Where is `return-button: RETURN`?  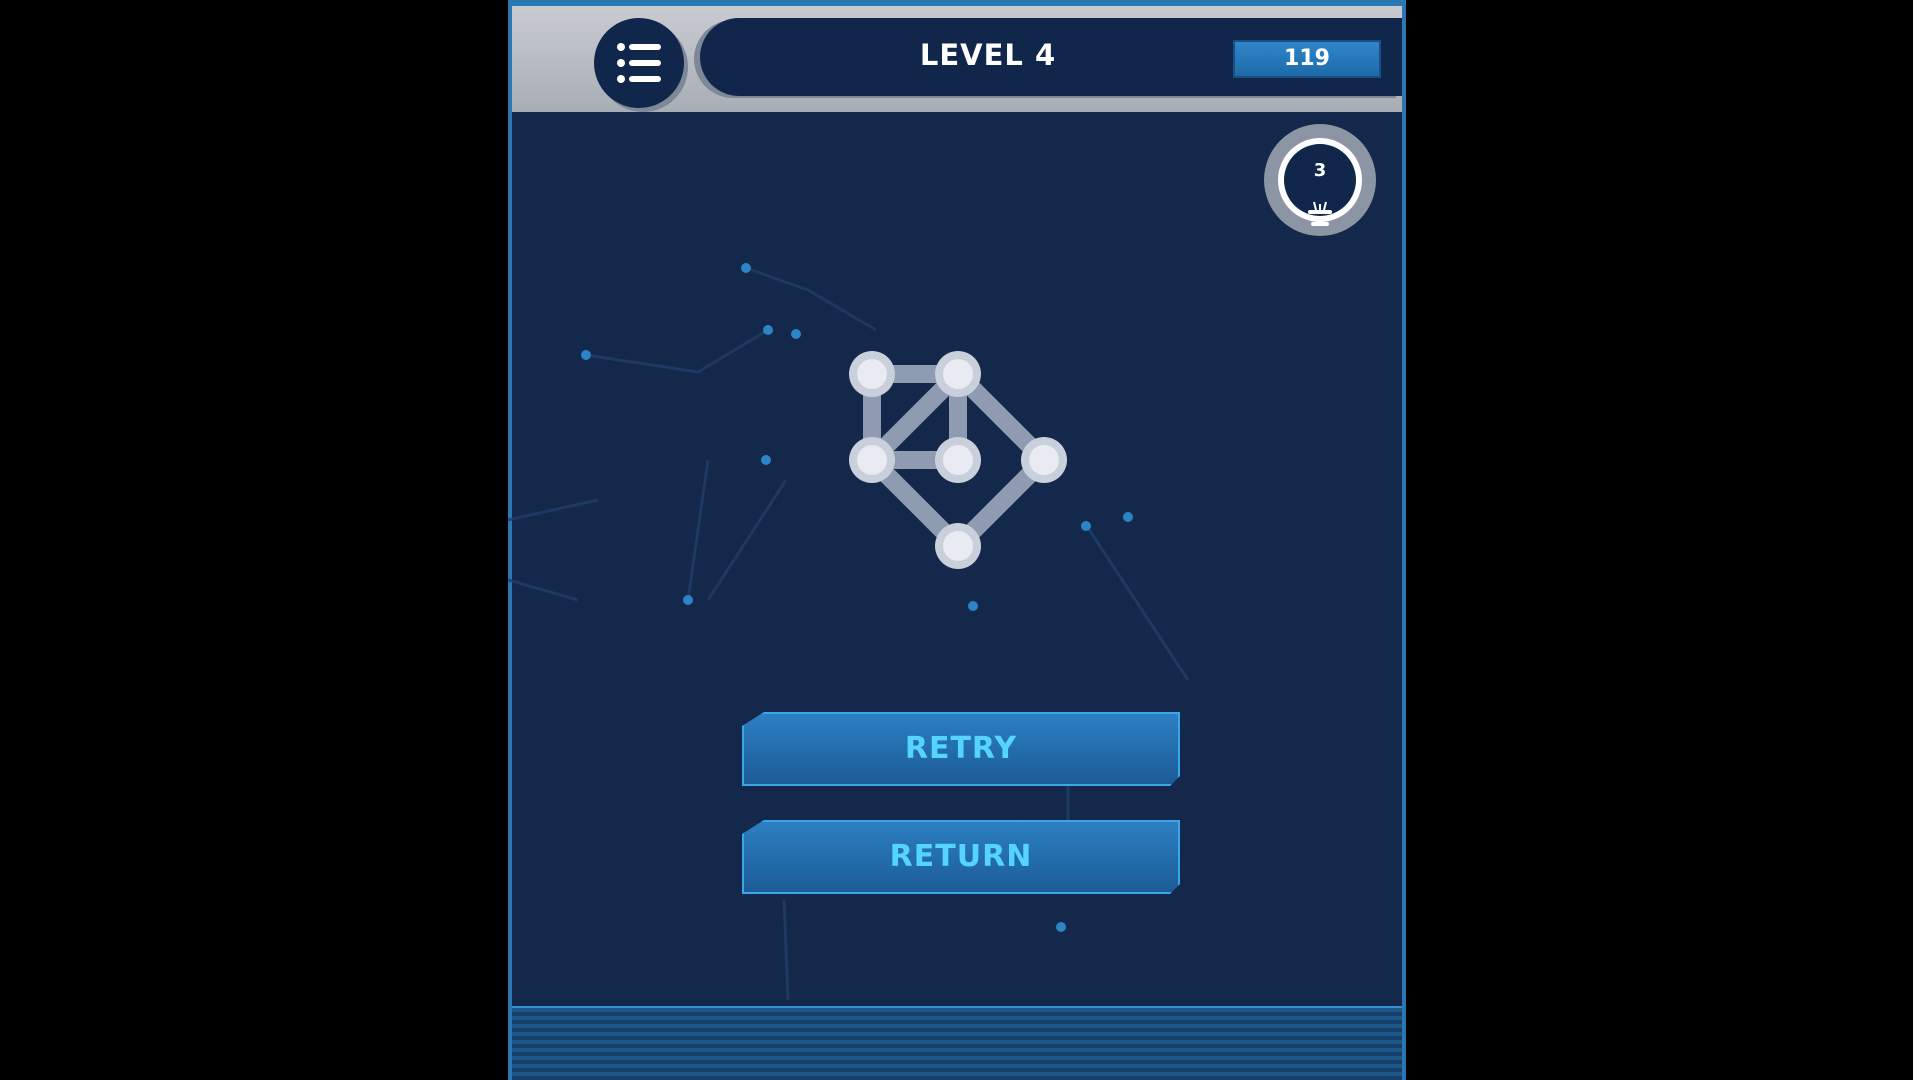
return-button: RETURN is located at coordinates (961, 857).